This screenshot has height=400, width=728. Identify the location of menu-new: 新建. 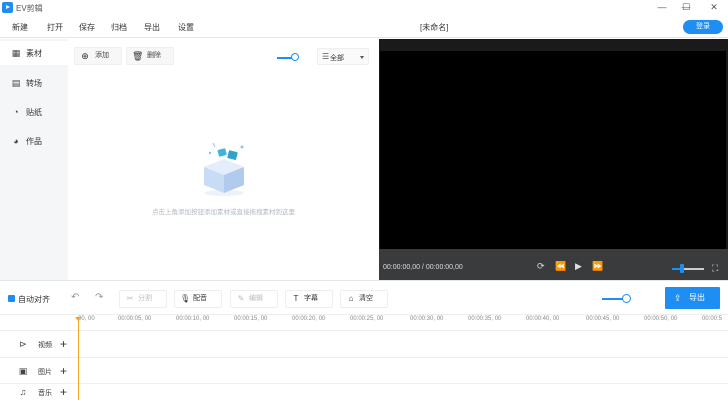
(20, 27).